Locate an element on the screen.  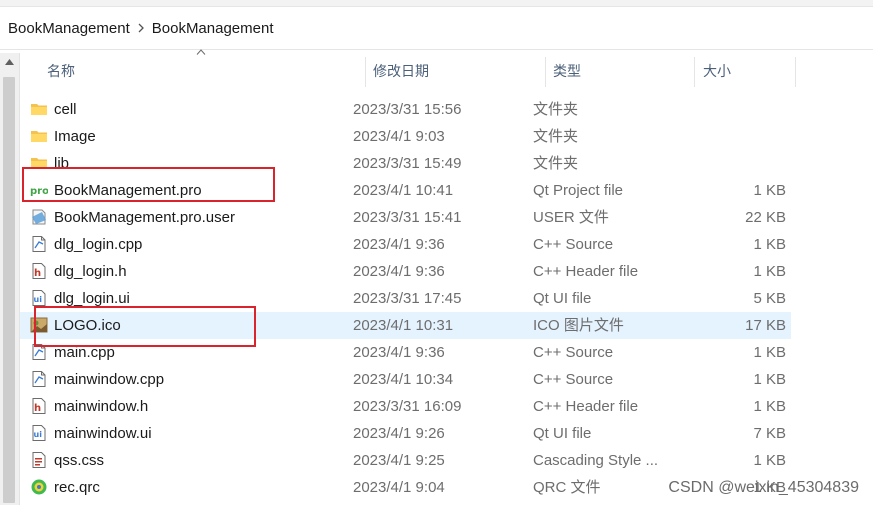
file-date: 2023/4/1 10:31 is located at coordinates (403, 325).